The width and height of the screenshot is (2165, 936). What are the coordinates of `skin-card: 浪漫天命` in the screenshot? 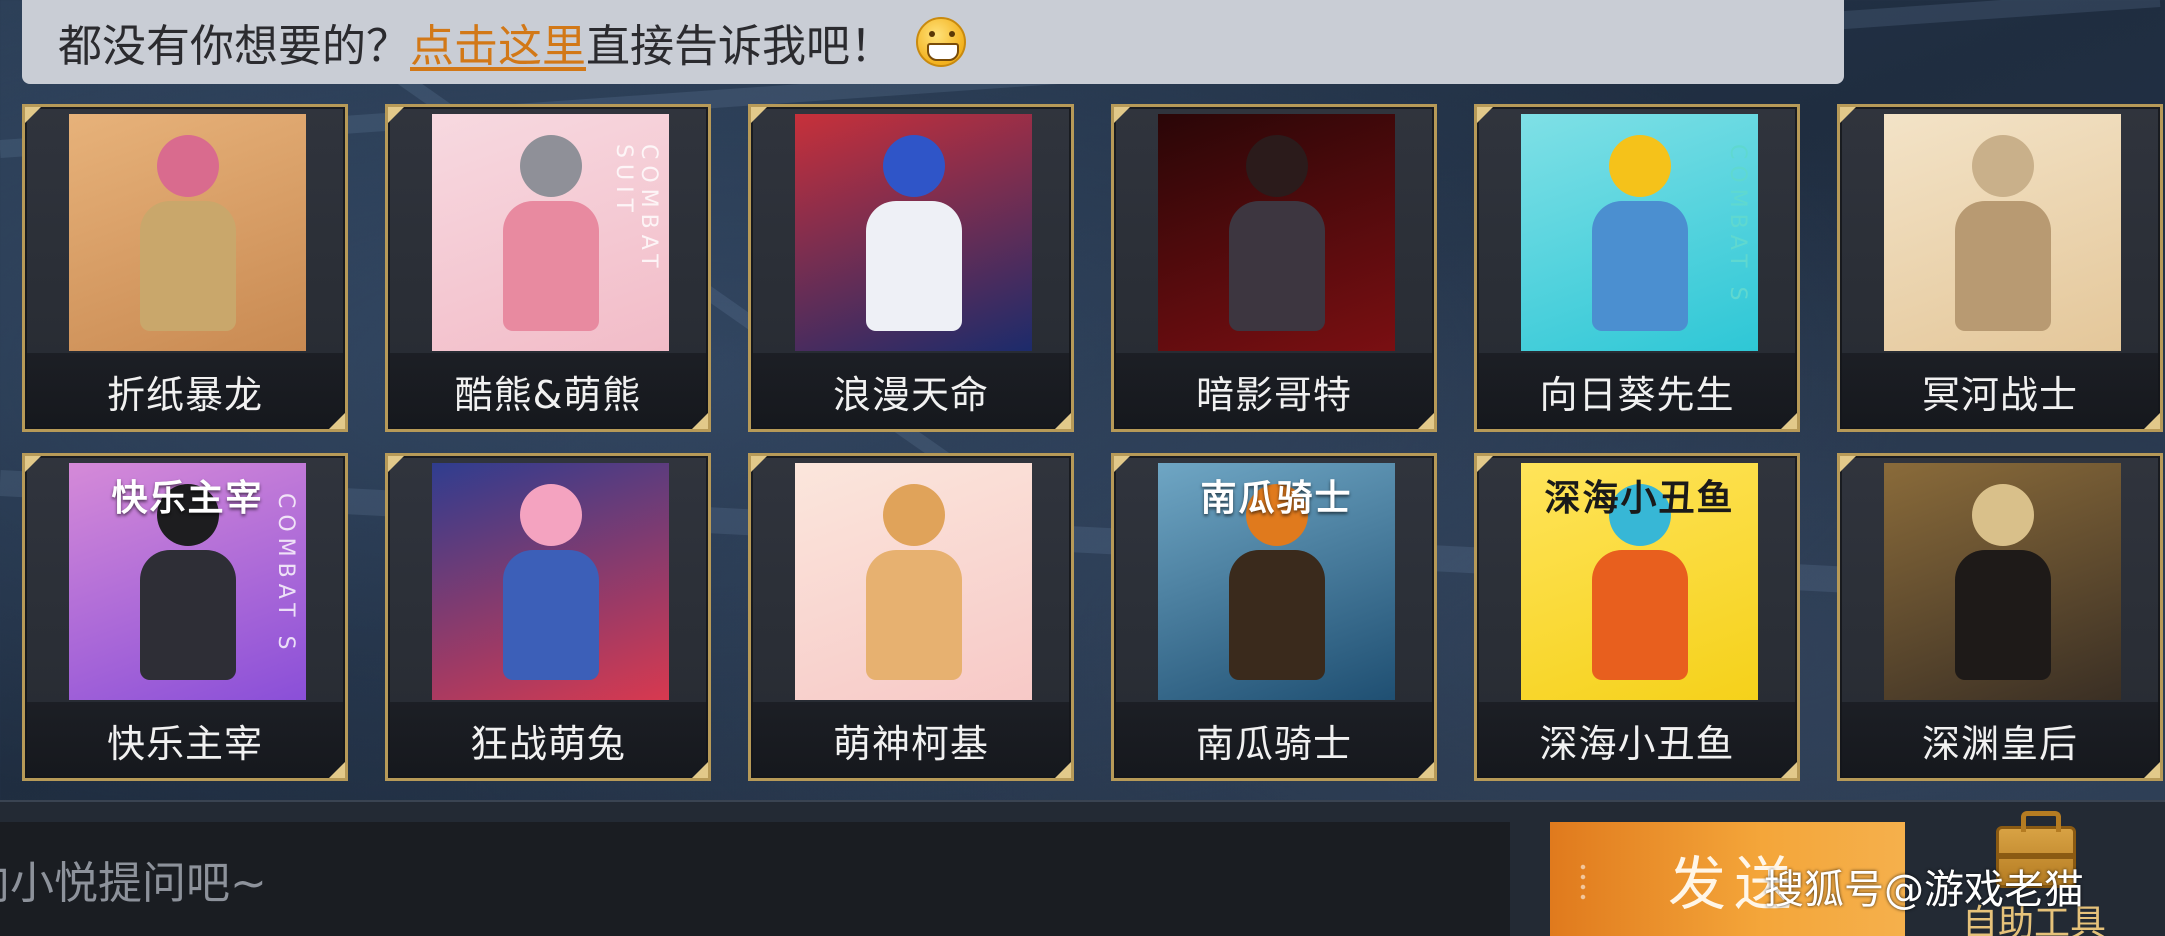 It's located at (911, 268).